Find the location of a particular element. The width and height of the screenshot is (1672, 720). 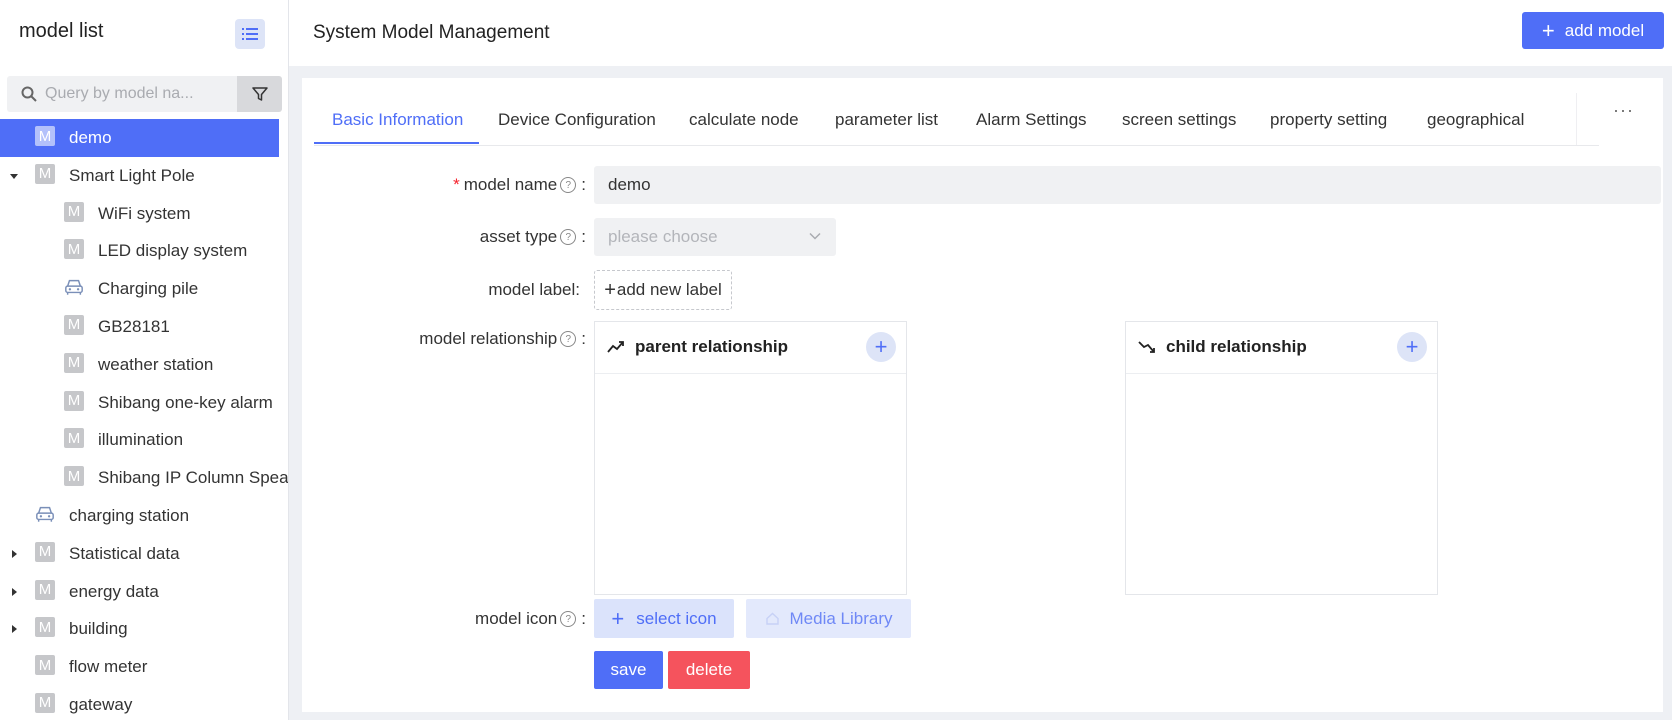

asset-type-placeholder: please choose is located at coordinates (663, 236).